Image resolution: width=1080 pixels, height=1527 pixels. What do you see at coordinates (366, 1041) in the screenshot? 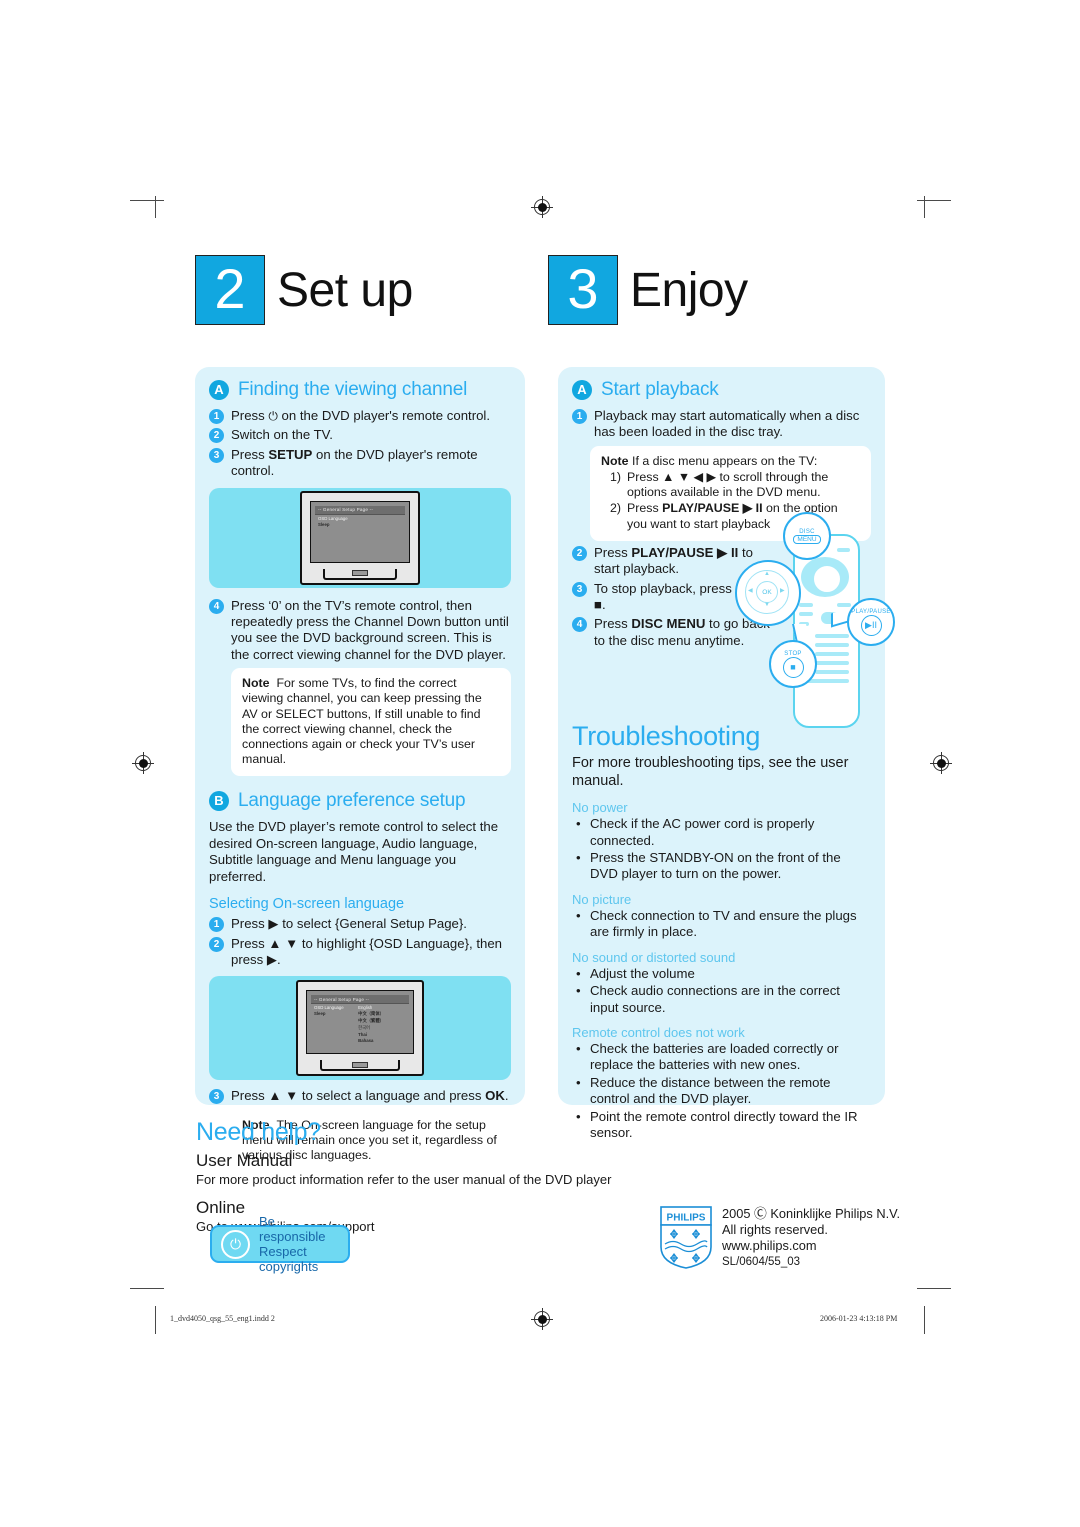
I see `osd-option: Bahasa` at bounding box center [366, 1041].